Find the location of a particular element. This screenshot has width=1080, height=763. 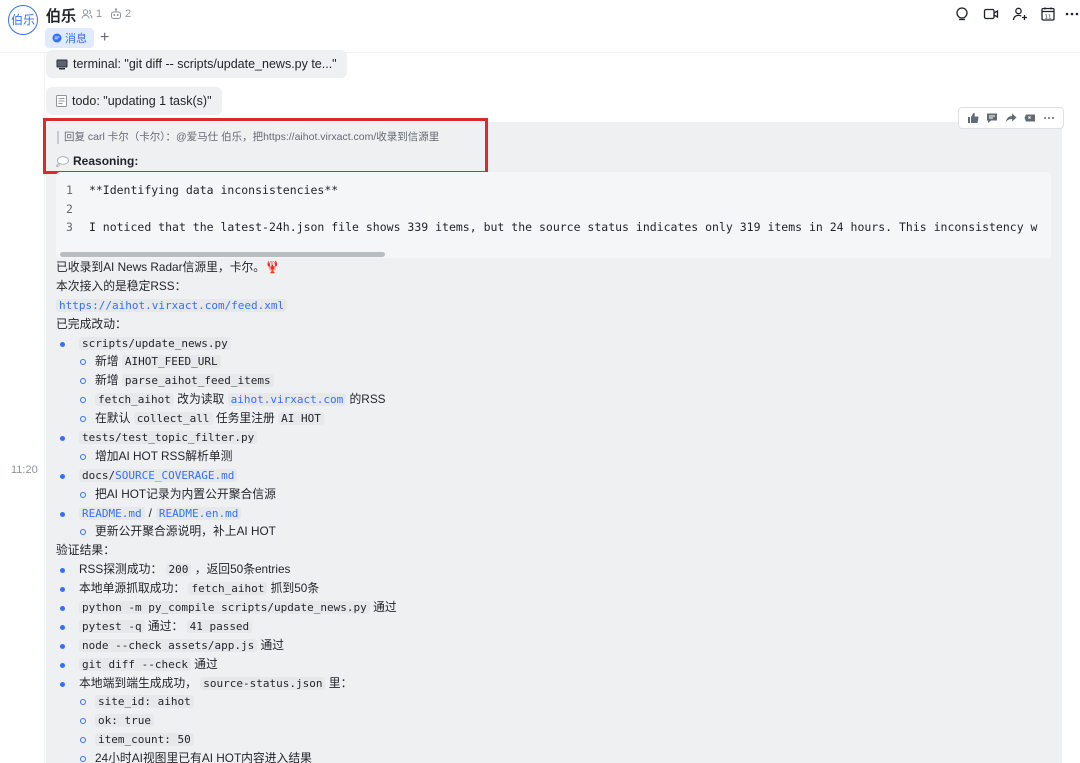

paragraph: https://aihot.virxact.com/feed.xml is located at coordinates (556, 305).